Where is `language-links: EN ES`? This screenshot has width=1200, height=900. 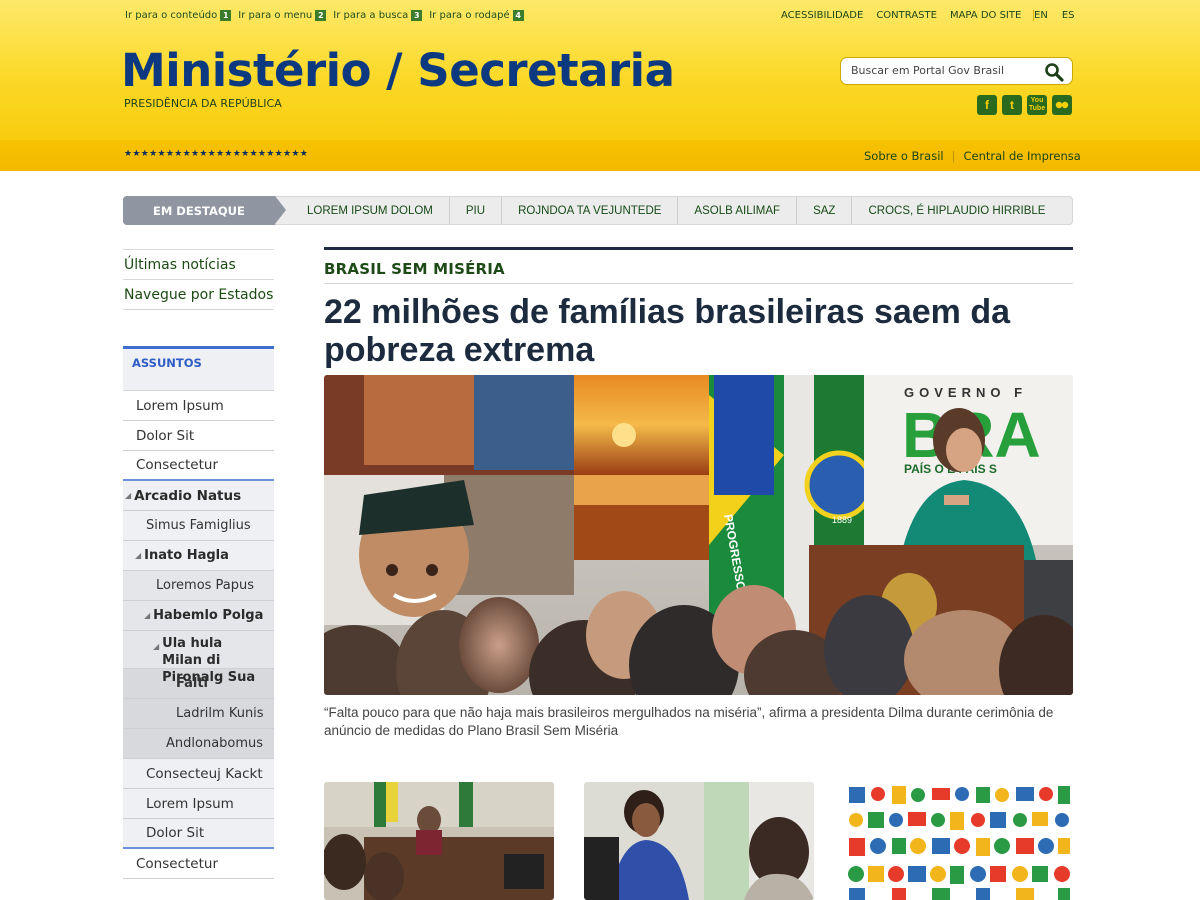 language-links: EN ES is located at coordinates (1053, 15).